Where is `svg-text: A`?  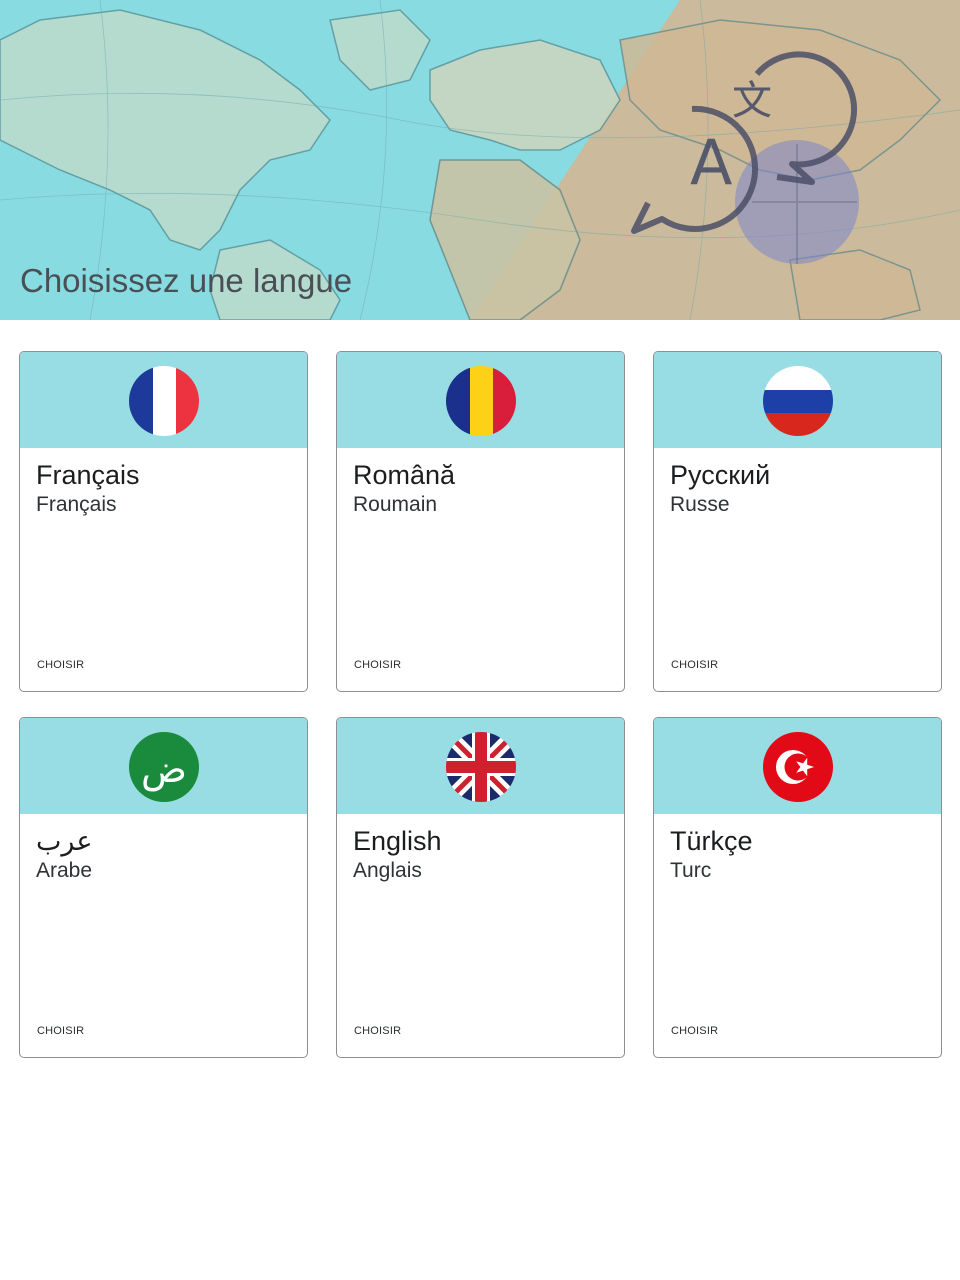
svg-text: A is located at coordinates (711, 162).